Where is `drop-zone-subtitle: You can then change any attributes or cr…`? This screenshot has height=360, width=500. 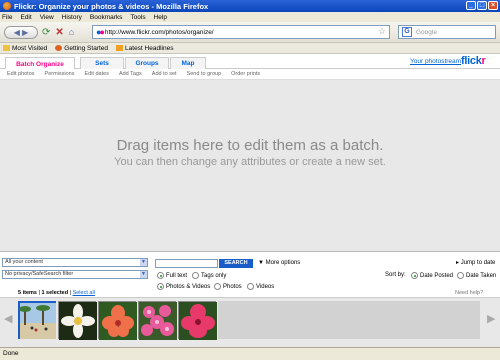
drop-zone-subtitle: You can then change any attributes or cr… is located at coordinates (250, 162).